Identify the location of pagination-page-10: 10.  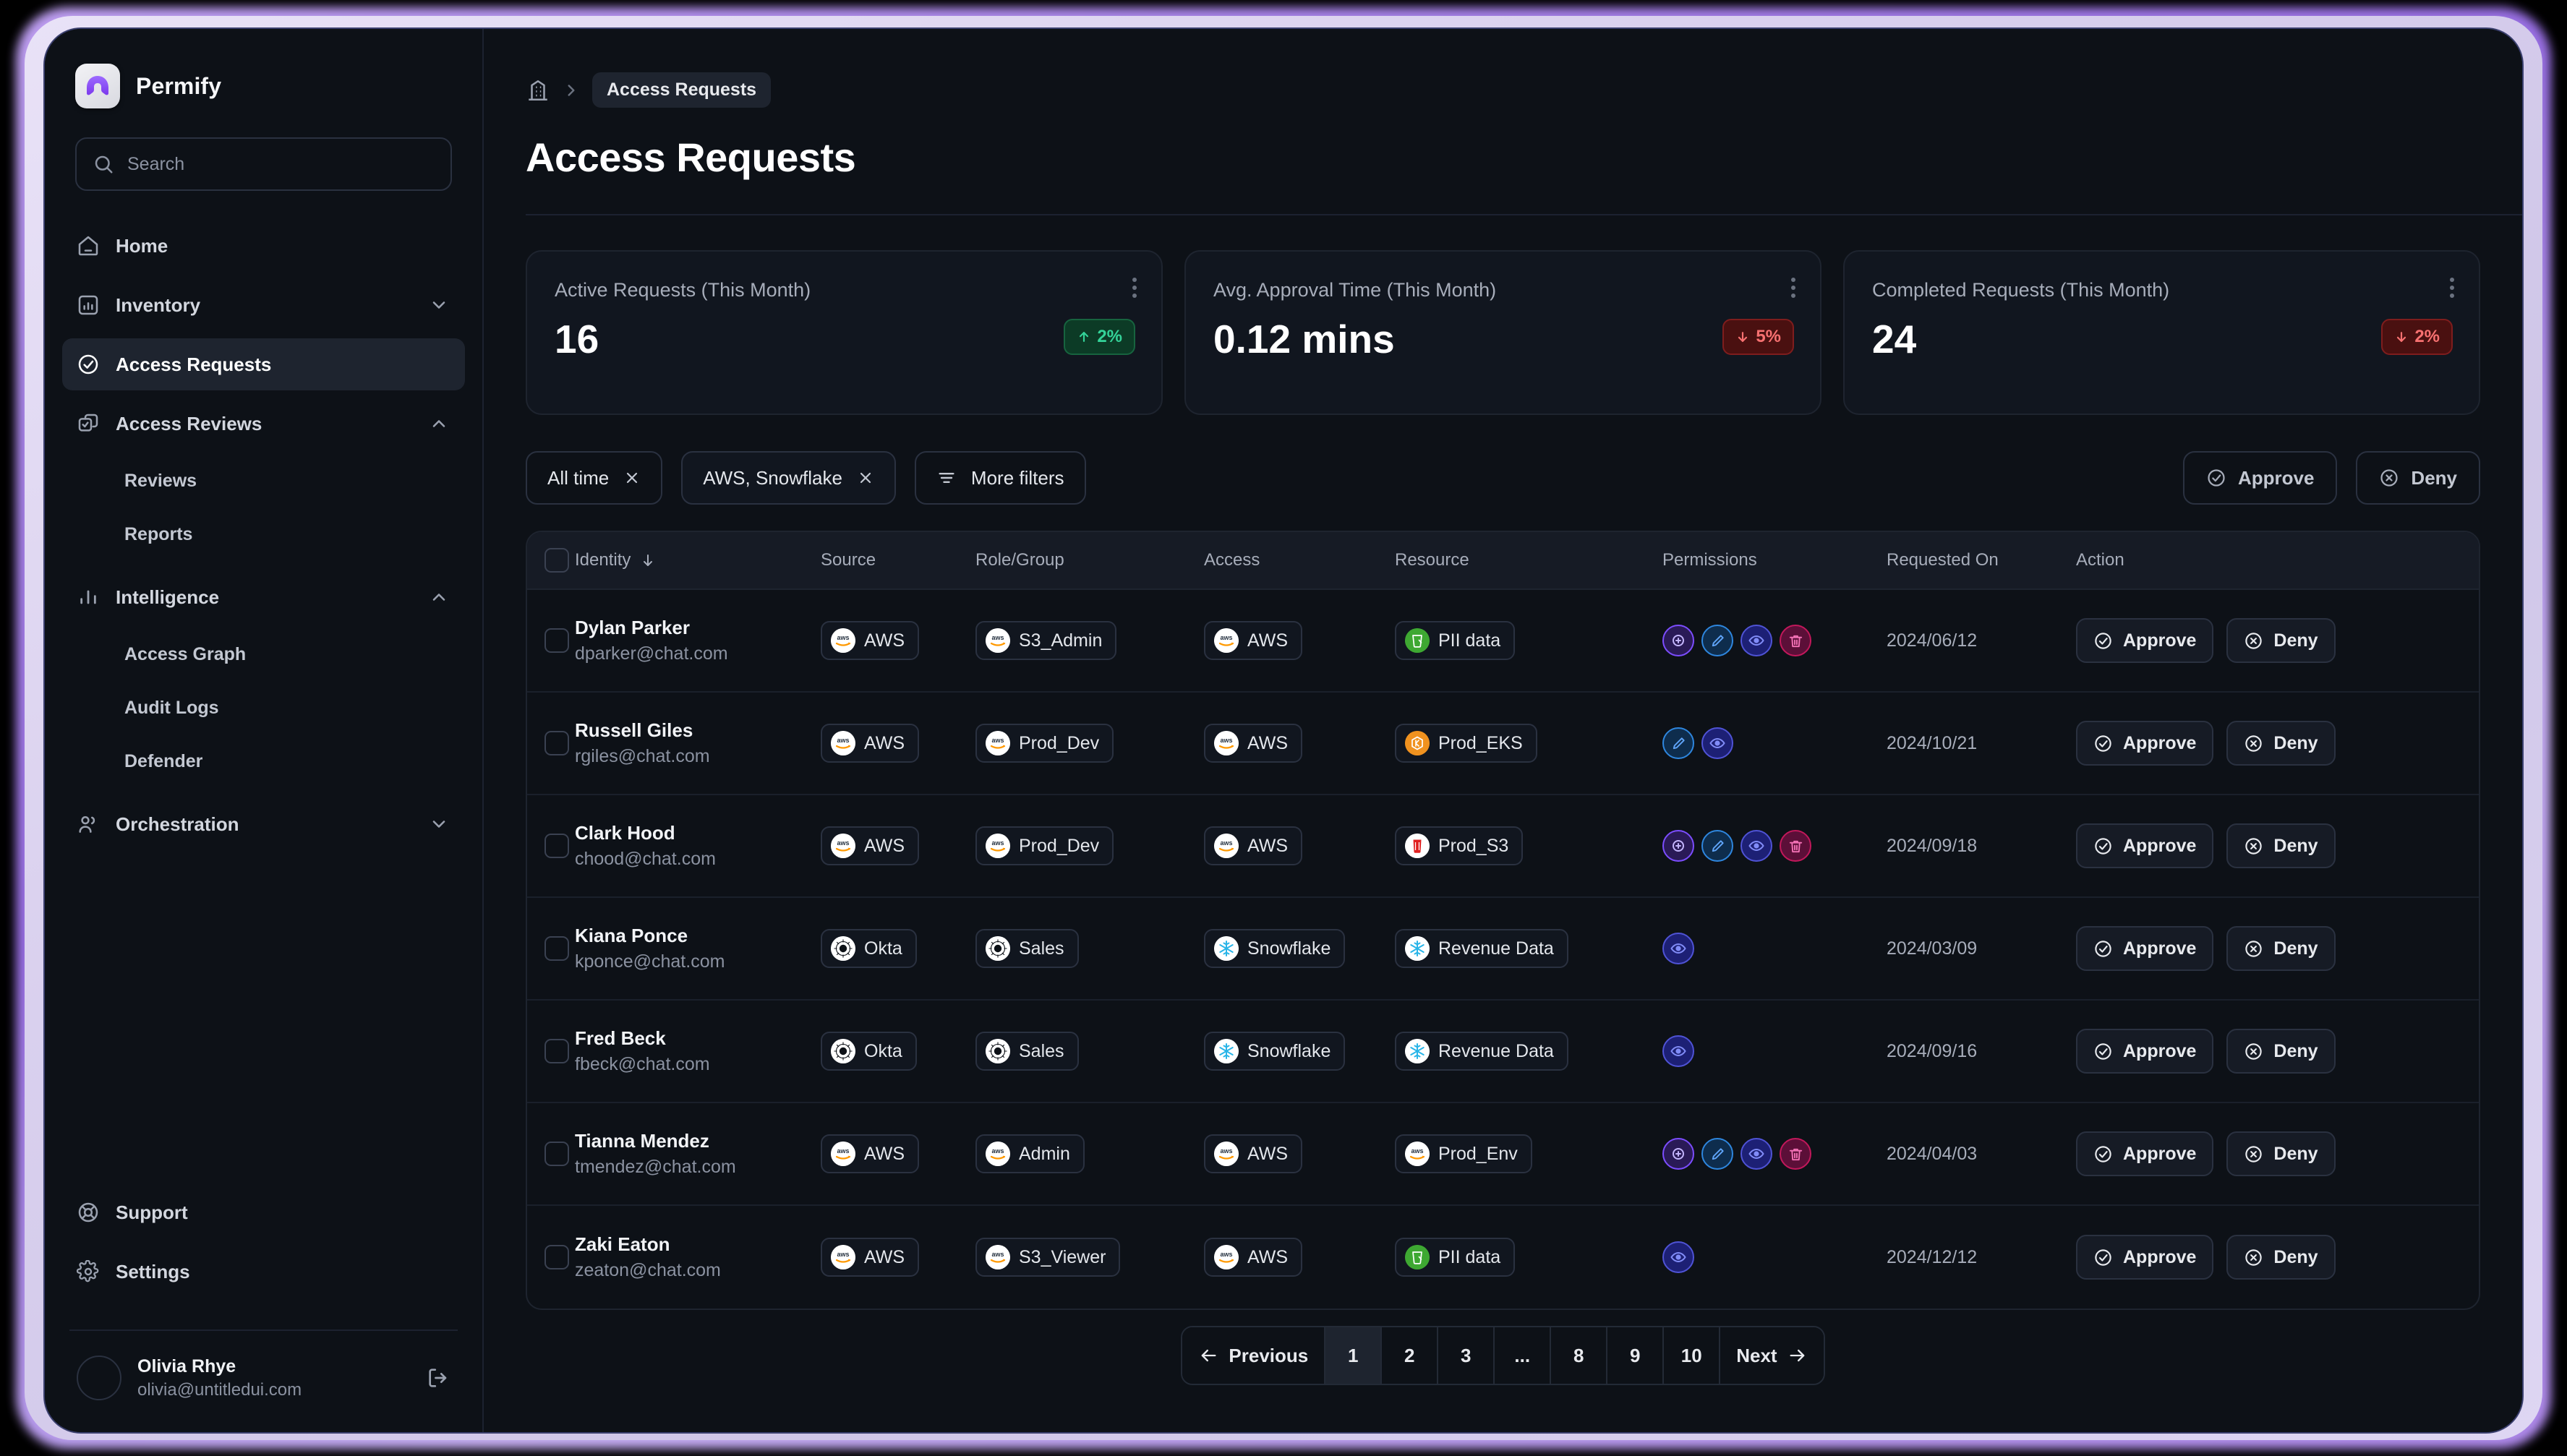
(1692, 1355).